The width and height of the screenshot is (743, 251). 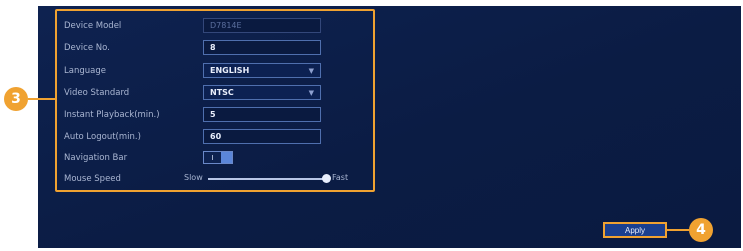 I want to click on language-row: Language, so click(x=134, y=71).